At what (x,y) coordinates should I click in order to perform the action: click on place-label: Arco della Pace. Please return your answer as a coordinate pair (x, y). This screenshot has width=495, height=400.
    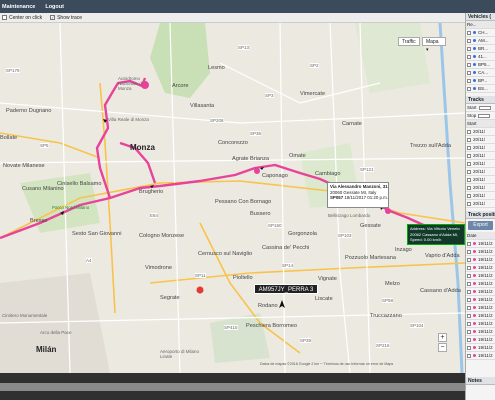
    Looking at the image, I should click on (56, 332).